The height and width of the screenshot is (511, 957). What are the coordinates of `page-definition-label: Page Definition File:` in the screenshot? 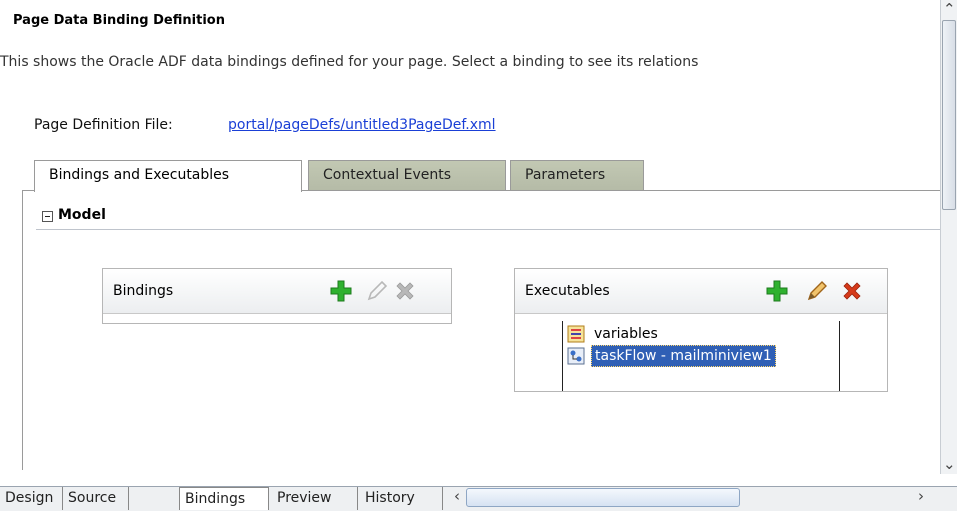 It's located at (103, 125).